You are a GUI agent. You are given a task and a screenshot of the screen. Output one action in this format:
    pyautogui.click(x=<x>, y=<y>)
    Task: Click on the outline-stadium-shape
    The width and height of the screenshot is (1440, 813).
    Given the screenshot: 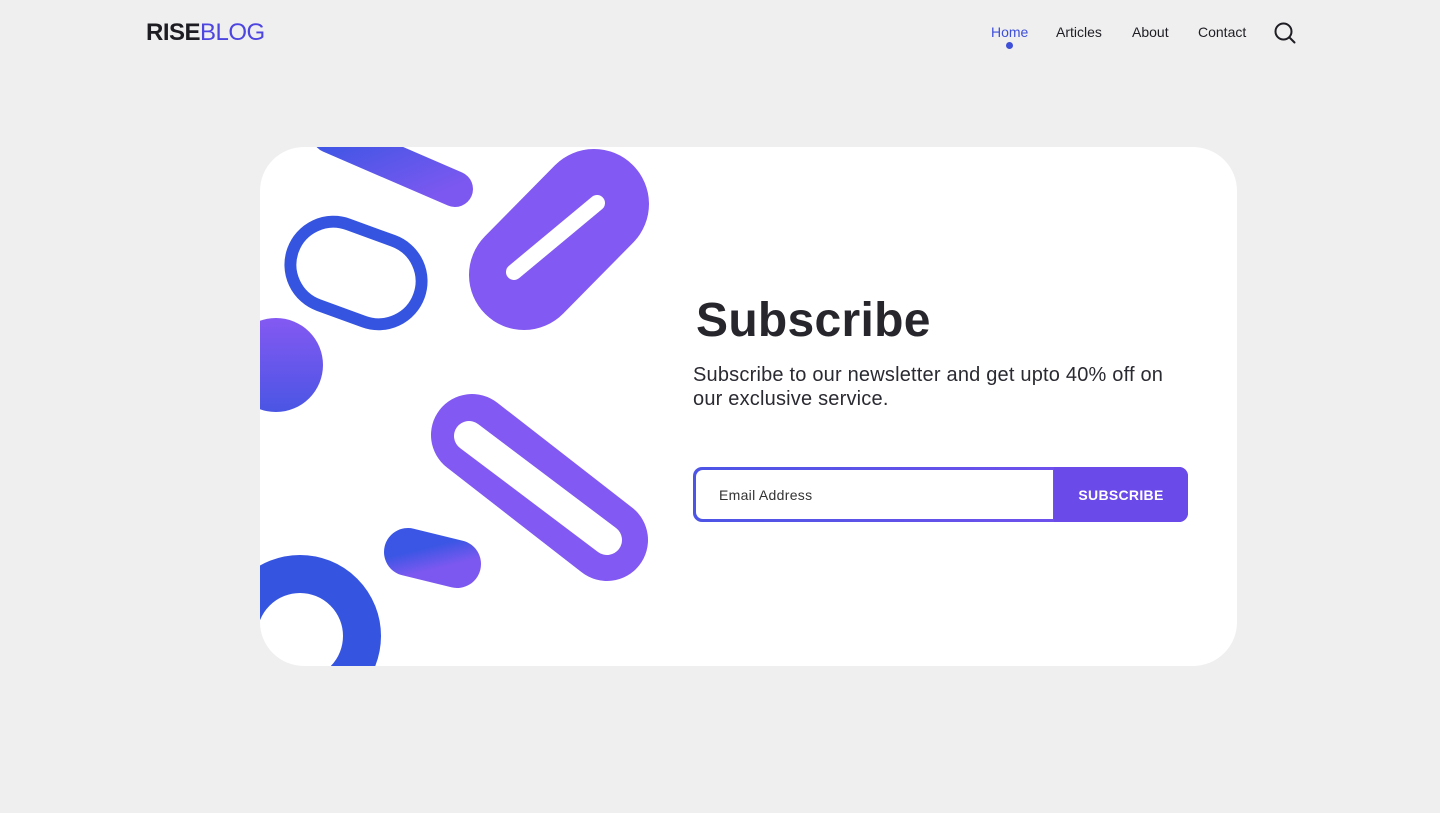 What is the action you would take?
    pyautogui.click(x=356, y=273)
    